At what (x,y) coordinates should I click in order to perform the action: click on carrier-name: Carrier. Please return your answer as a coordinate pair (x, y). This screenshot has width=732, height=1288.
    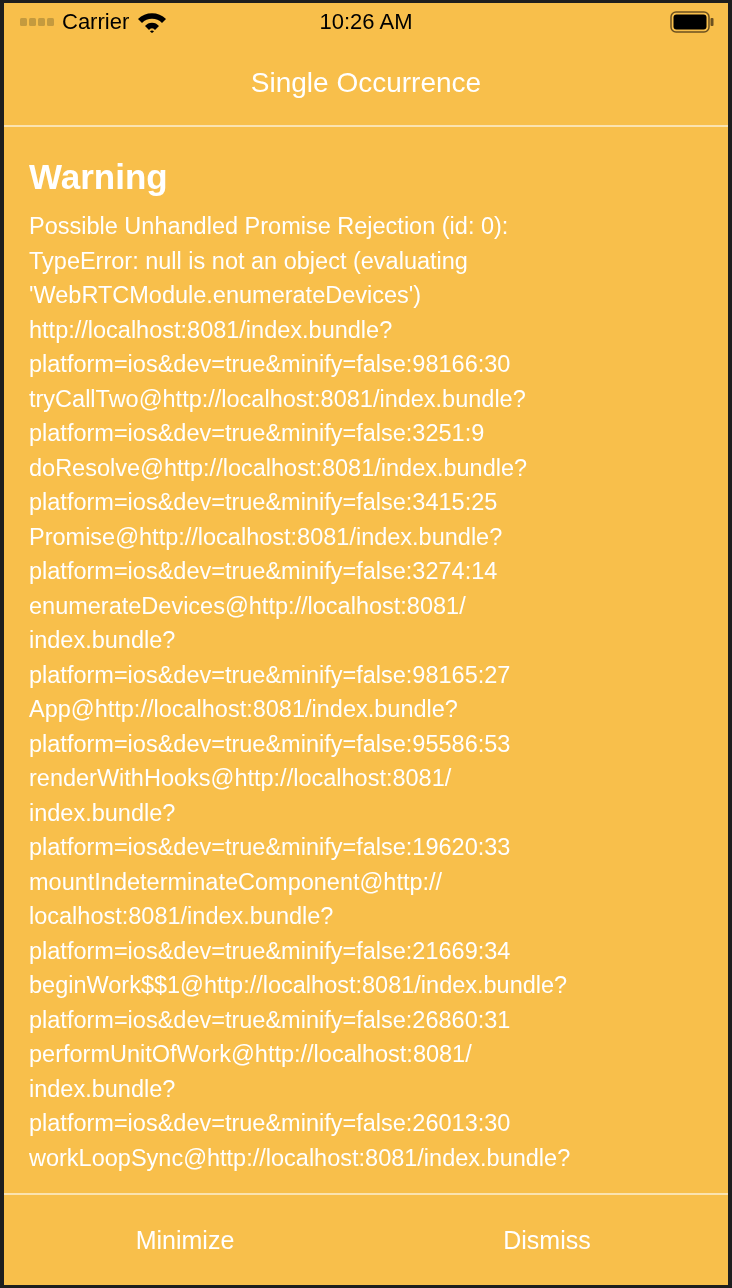
    Looking at the image, I should click on (96, 22).